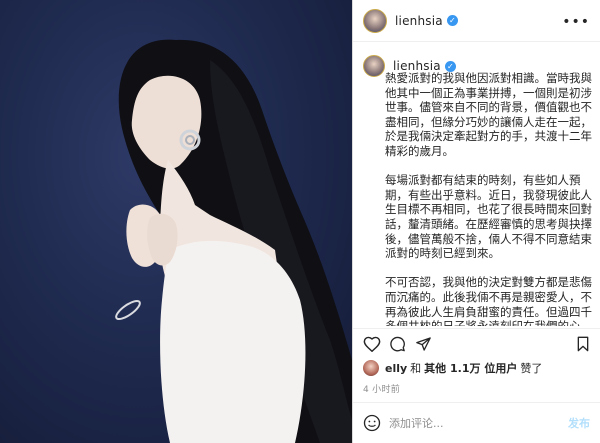 This screenshot has height=443, width=600. What do you see at coordinates (375, 20) in the screenshot?
I see `author-avatar` at bounding box center [375, 20].